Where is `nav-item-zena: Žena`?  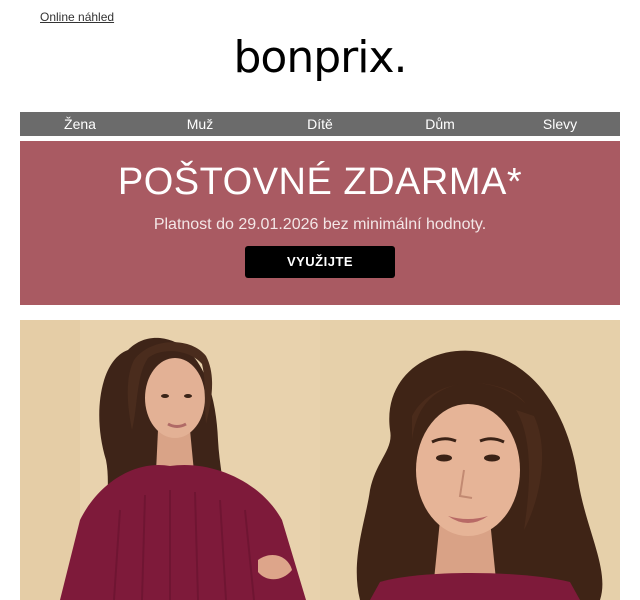 nav-item-zena: Žena is located at coordinates (80, 124).